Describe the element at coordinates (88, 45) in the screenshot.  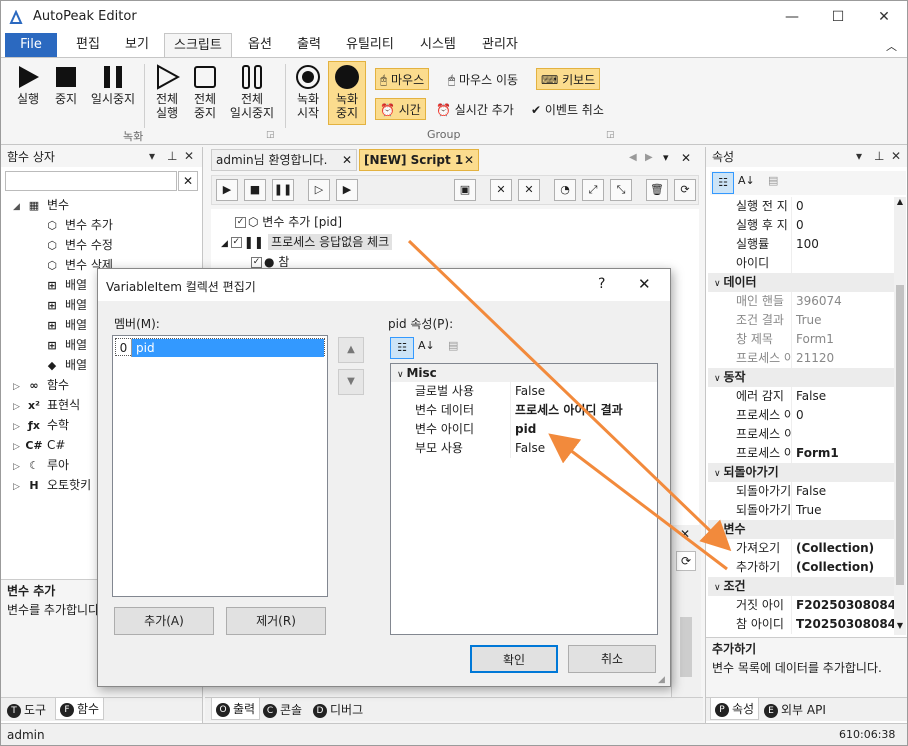
I see `tab-edit: 편집` at that location.